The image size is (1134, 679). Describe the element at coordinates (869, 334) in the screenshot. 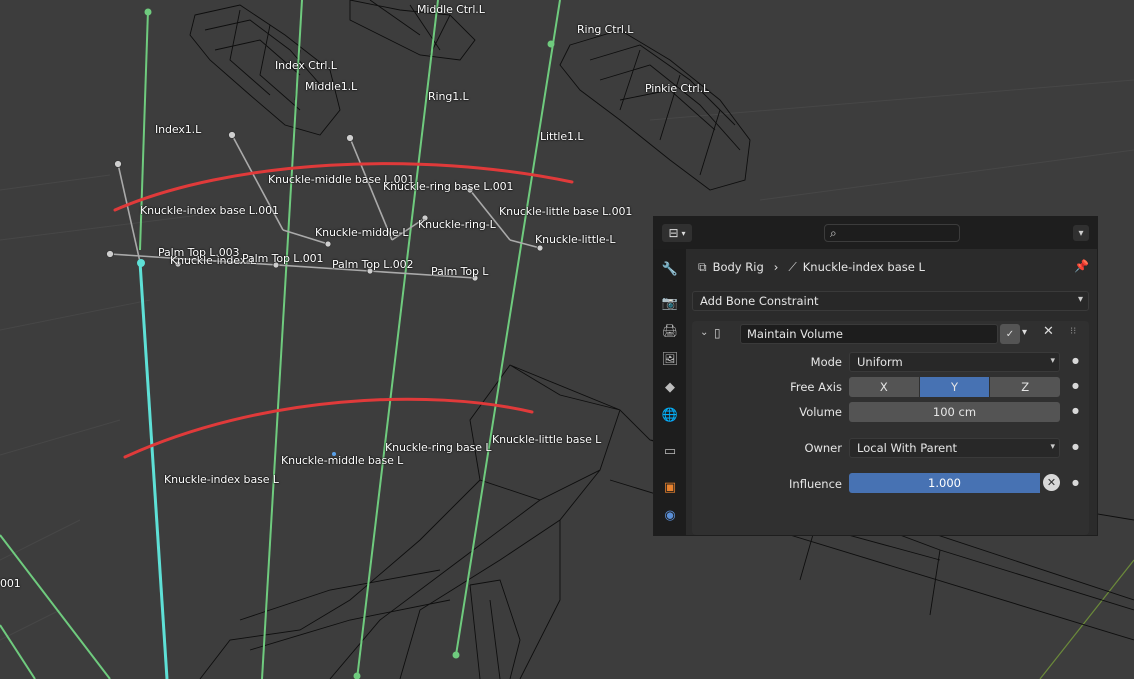

I see `constraint-name-field: Maintain Volume` at that location.